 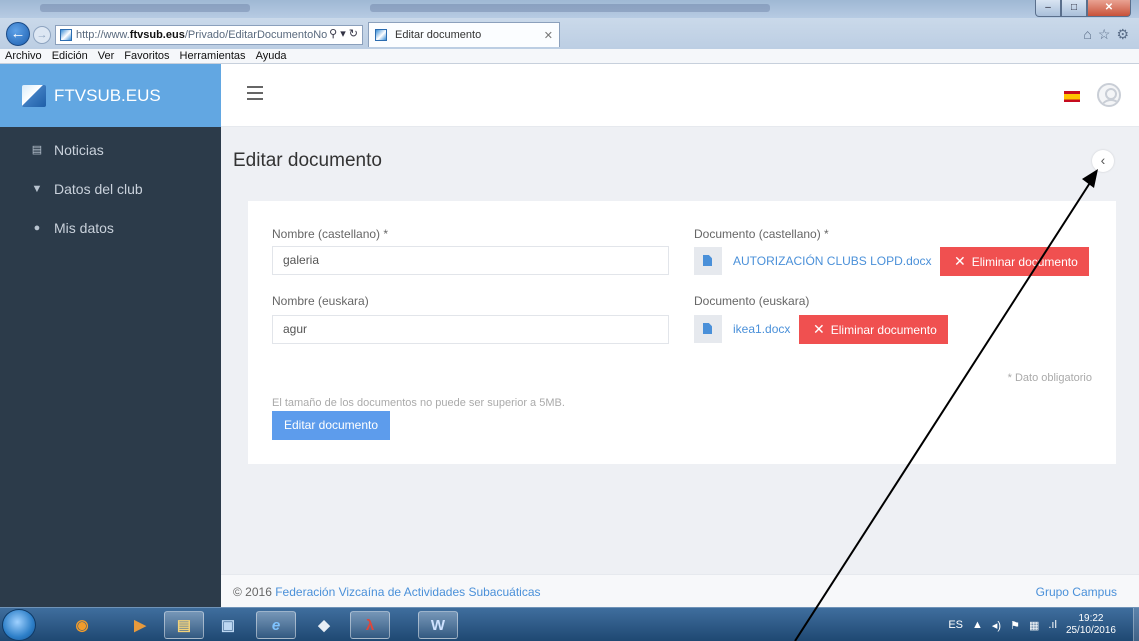 What do you see at coordinates (79, 149) in the screenshot?
I see `sidebar-item-label: Noticias` at bounding box center [79, 149].